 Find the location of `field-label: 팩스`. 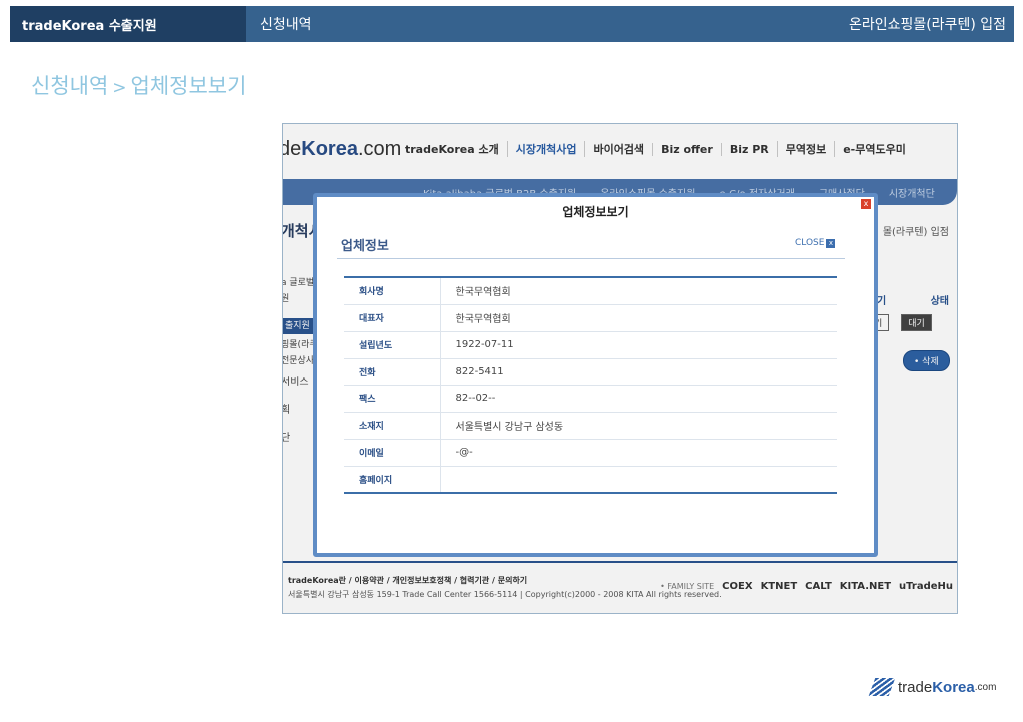

field-label: 팩스 is located at coordinates (392, 399).